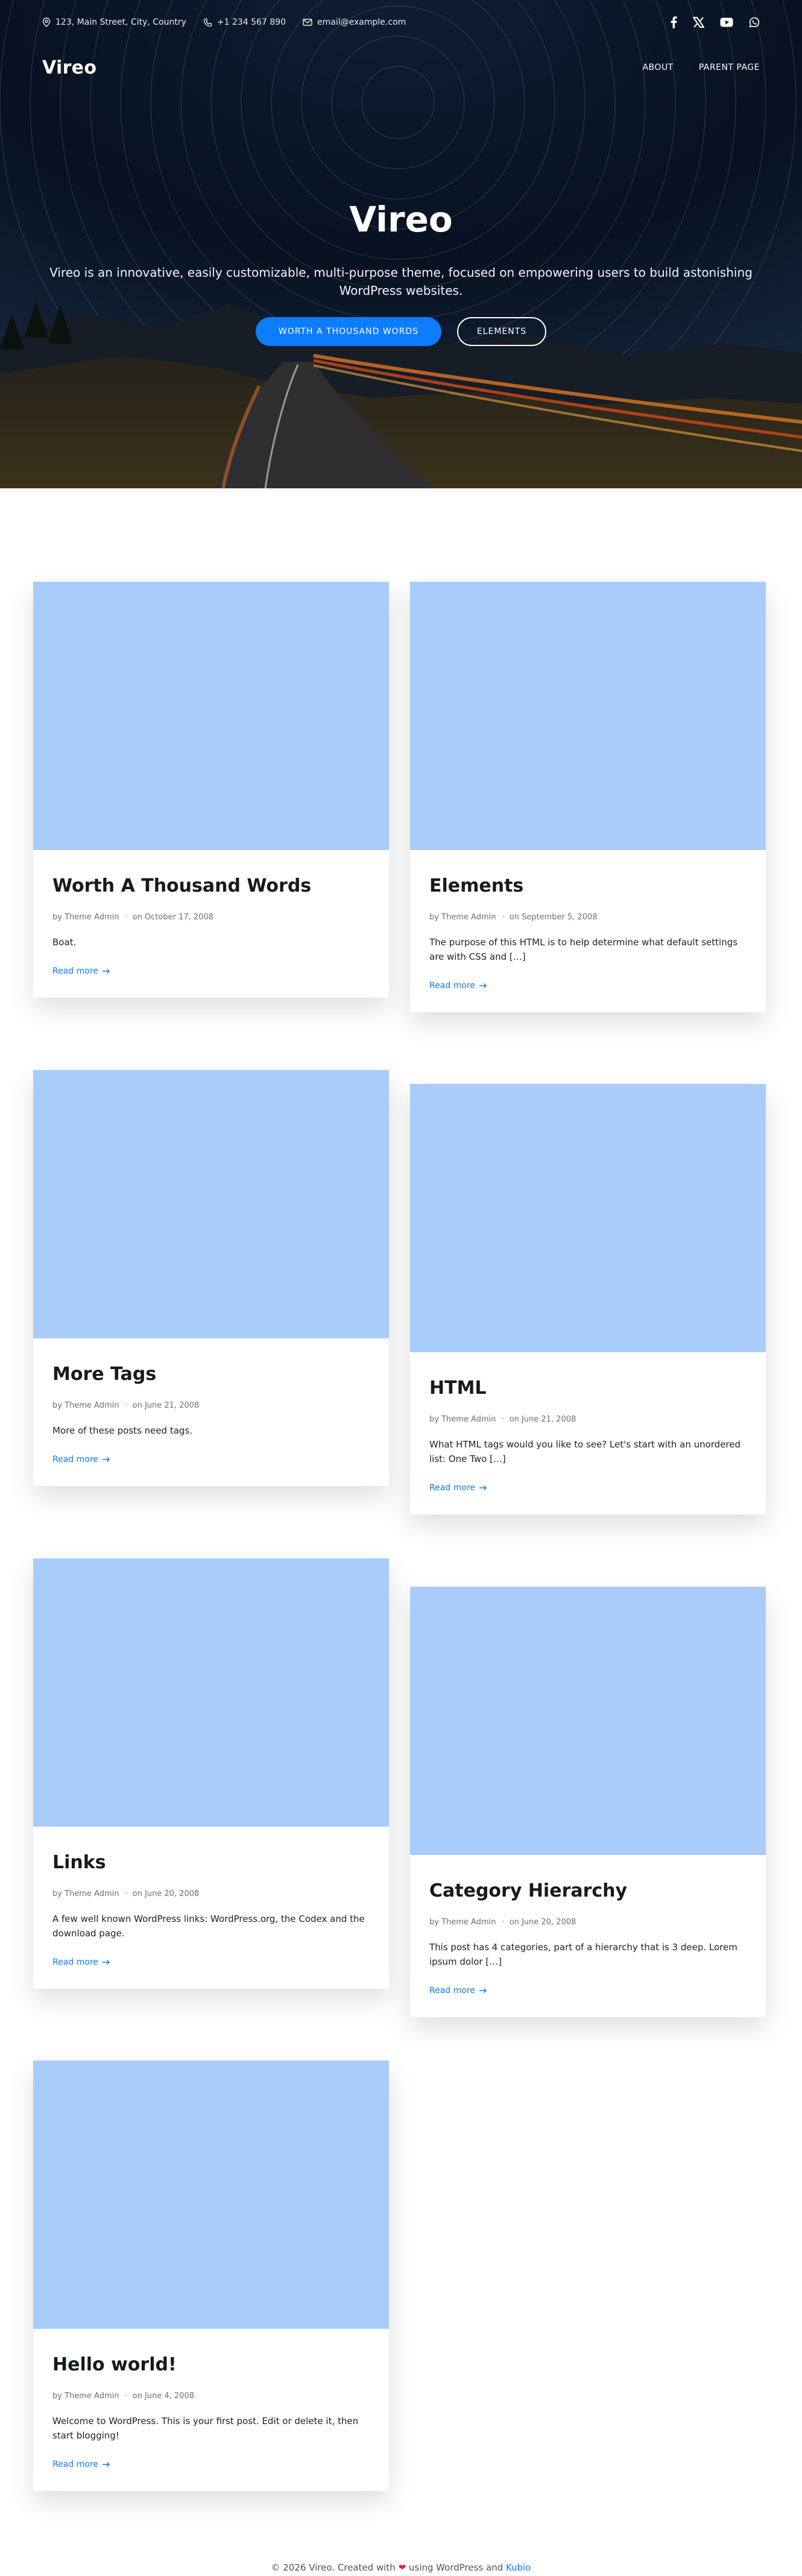 This screenshot has width=802, height=2576. I want to click on post-title: Hello world!, so click(211, 2365).